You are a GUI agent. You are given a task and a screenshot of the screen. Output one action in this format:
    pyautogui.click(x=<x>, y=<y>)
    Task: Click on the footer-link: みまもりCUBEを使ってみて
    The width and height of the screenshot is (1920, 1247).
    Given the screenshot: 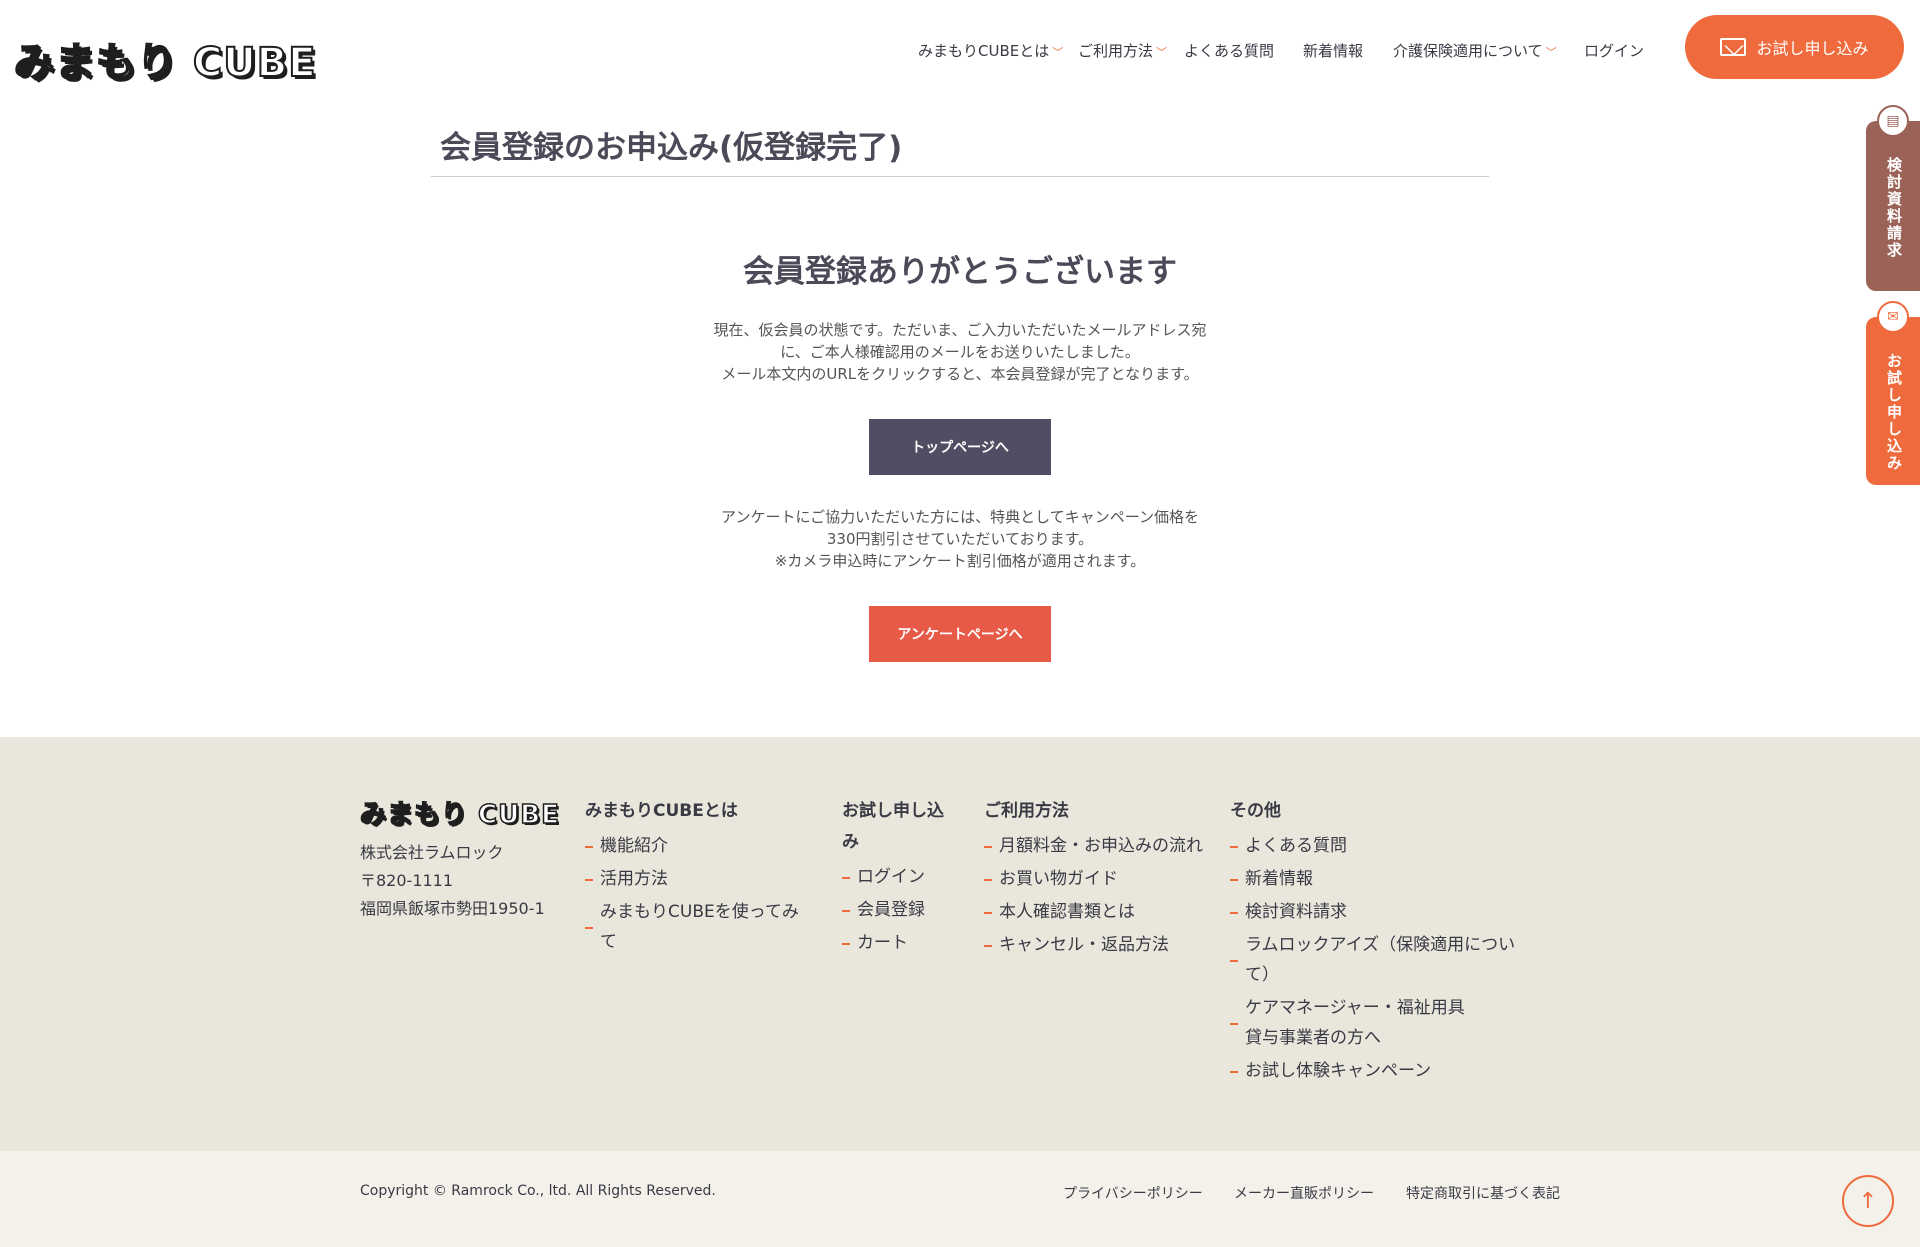 What is the action you would take?
    pyautogui.click(x=700, y=927)
    